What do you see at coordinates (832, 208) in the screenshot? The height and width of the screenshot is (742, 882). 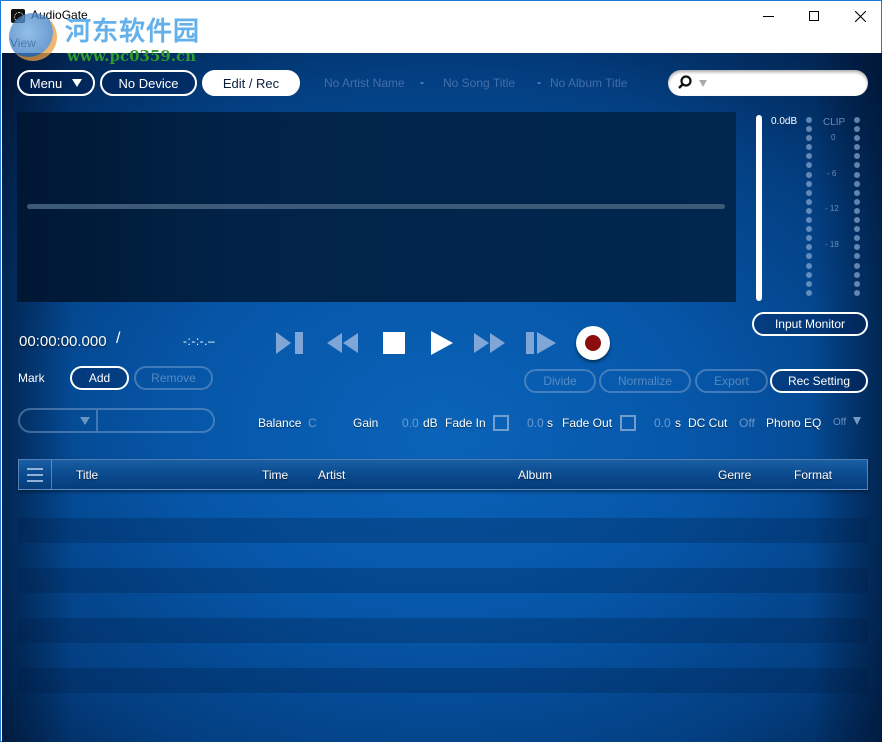 I see `meter-tick: - 12` at bounding box center [832, 208].